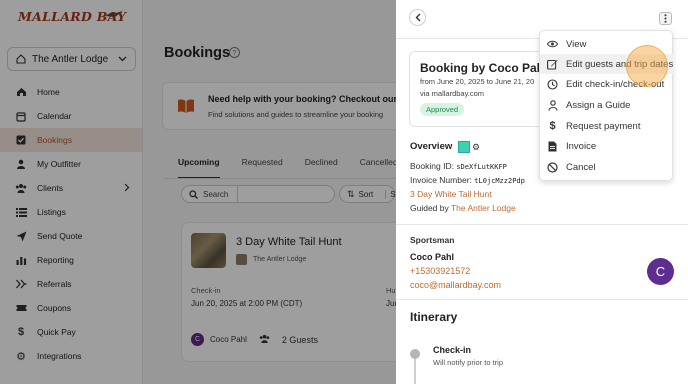 The width and height of the screenshot is (688, 384). Describe the element at coordinates (660, 271) in the screenshot. I see `avatar: C` at that location.